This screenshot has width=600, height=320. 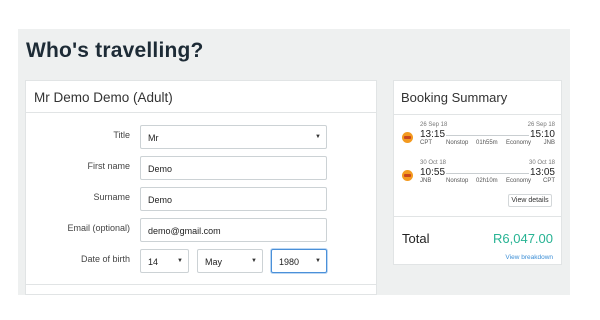 I want to click on view-breakdown-link: View breakdown, so click(x=529, y=257).